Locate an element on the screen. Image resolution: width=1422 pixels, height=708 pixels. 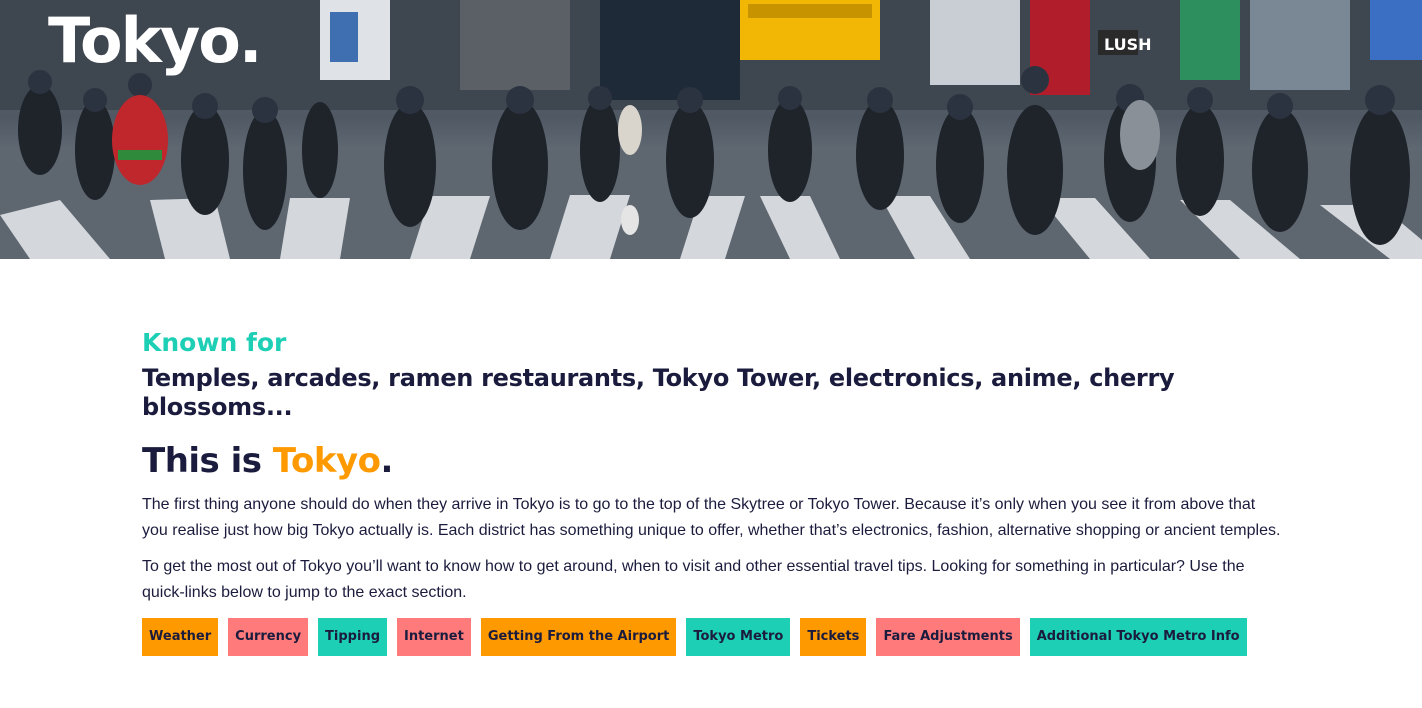
quick-link-airport: Getting From the Airport is located at coordinates (578, 637).